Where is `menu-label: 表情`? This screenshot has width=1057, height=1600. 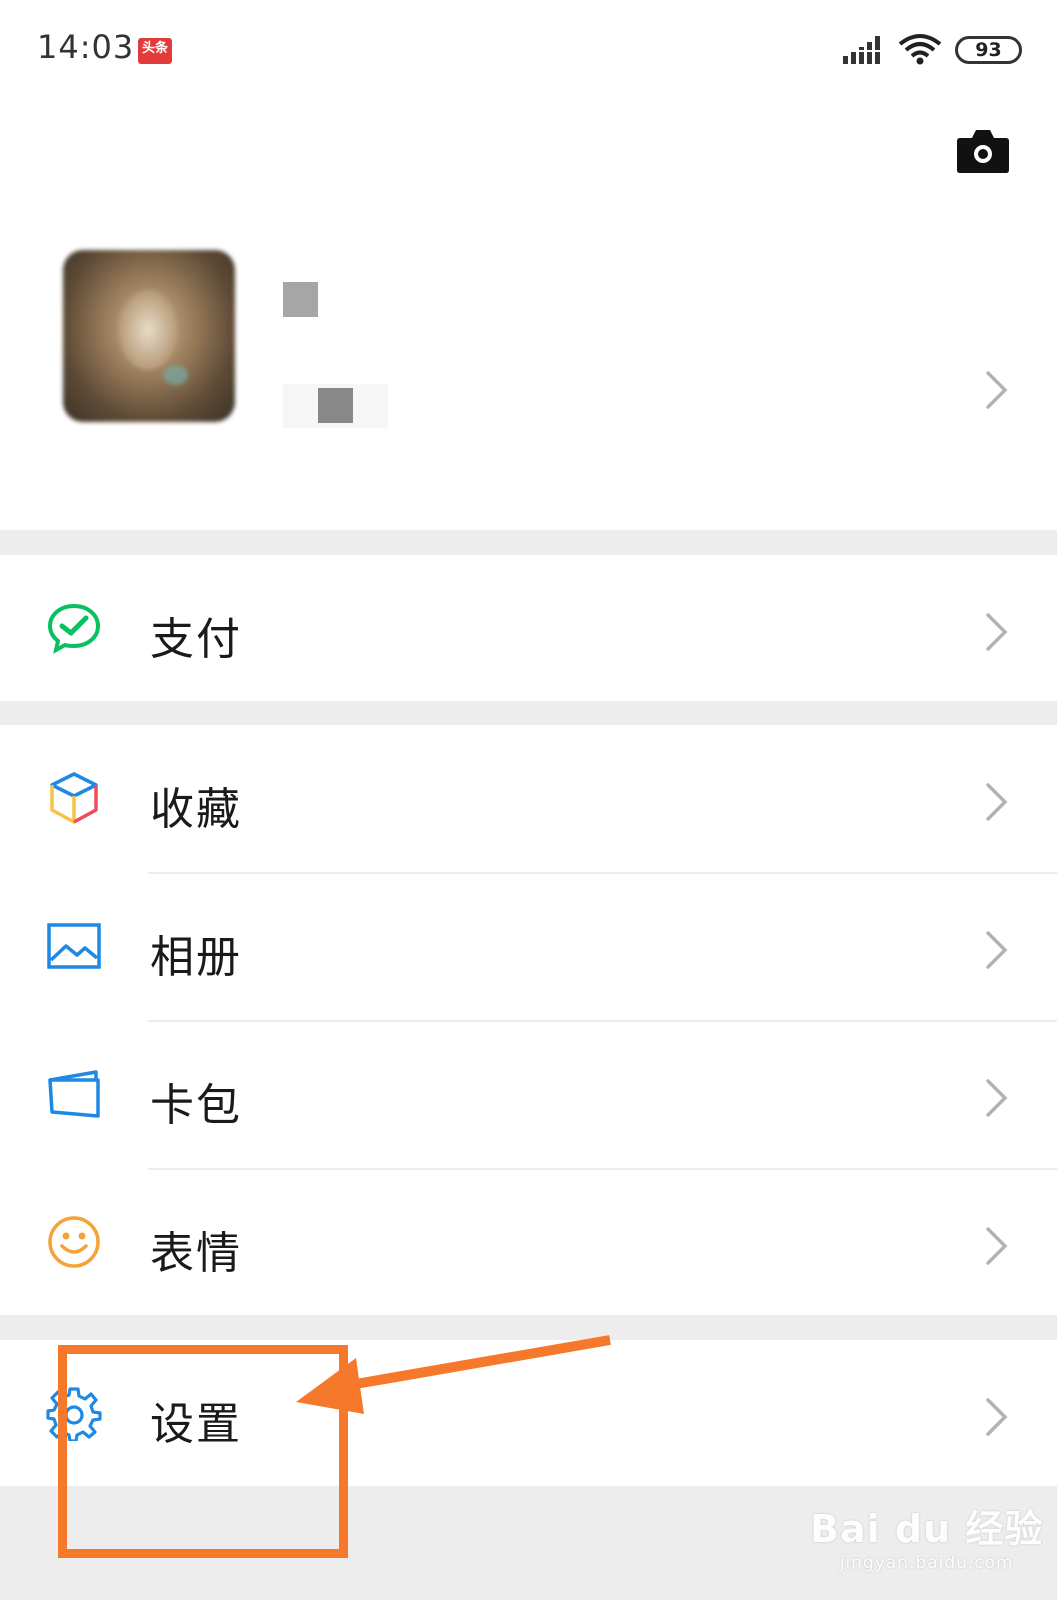
menu-label: 表情 is located at coordinates (196, 1253).